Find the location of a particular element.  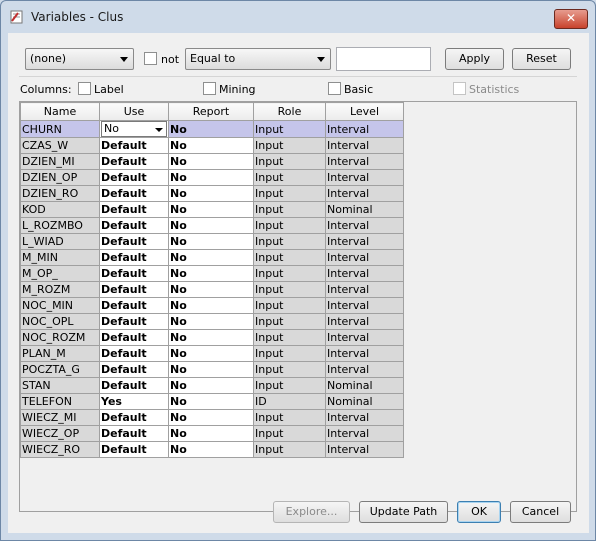

filter-value-input is located at coordinates (383, 59).